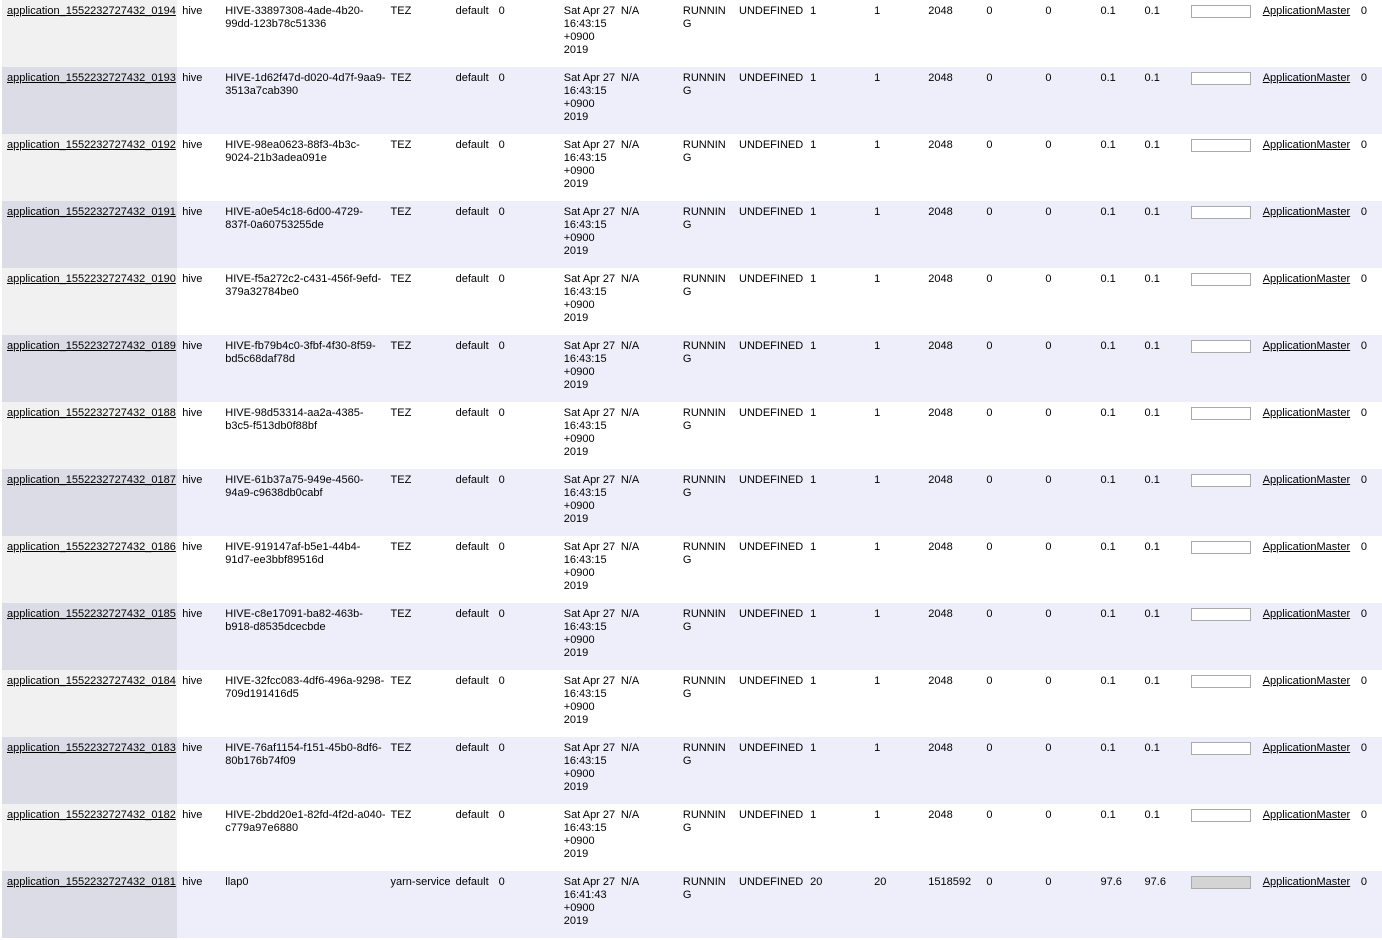  I want to click on app-id-link: application_1552232727432_0191, so click(91, 212).